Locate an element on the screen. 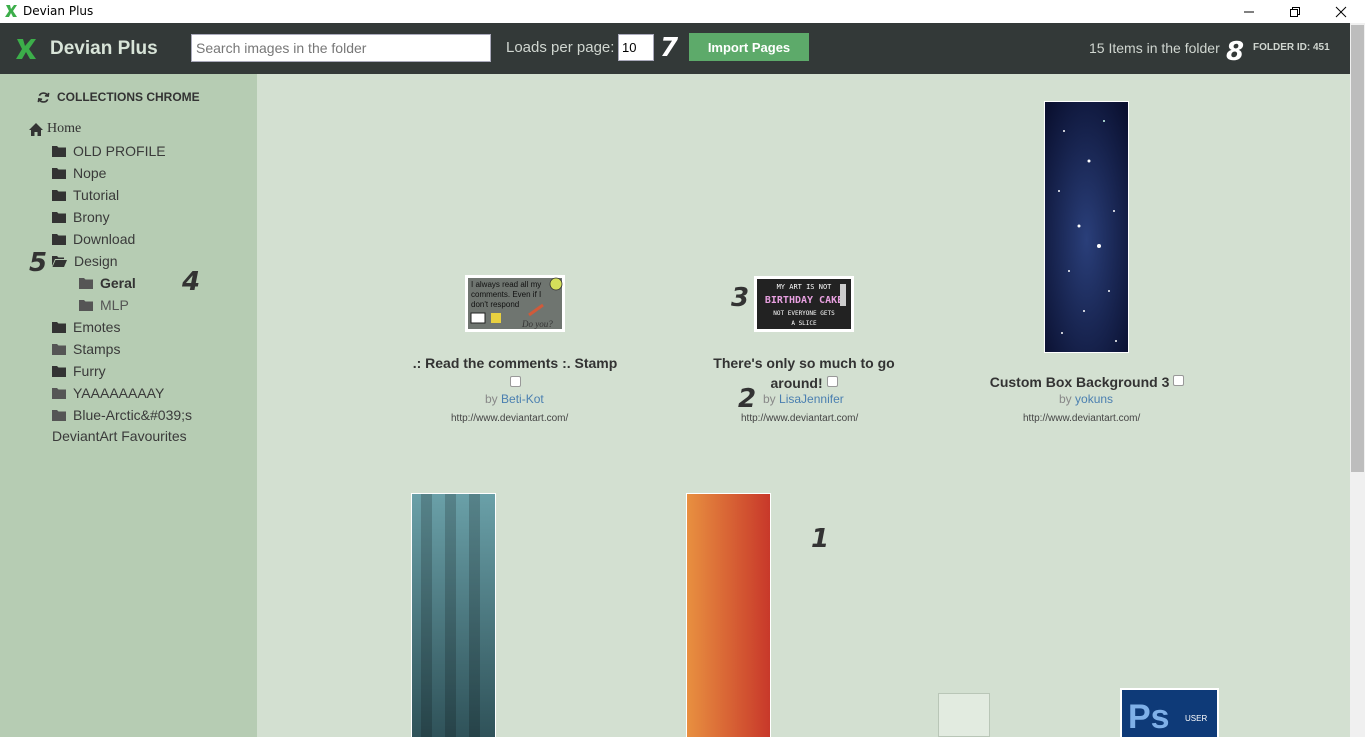 The width and height of the screenshot is (1365, 737). sidebar-item-yaaaay: YAAAAAAAAY is located at coordinates (108, 393).